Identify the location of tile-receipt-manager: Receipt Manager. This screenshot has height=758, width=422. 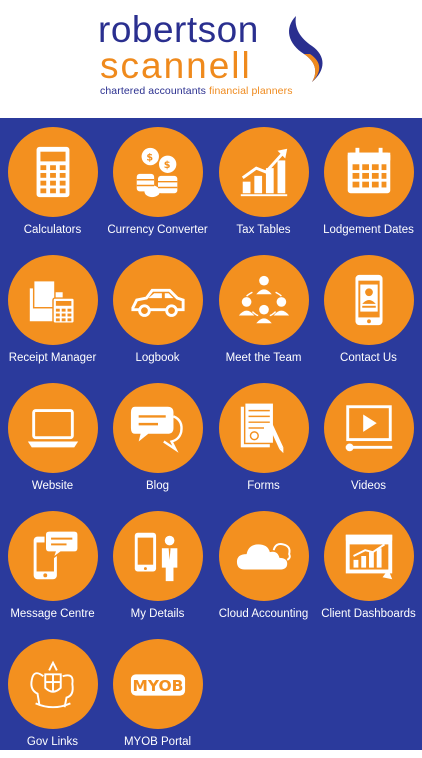
(52, 310).